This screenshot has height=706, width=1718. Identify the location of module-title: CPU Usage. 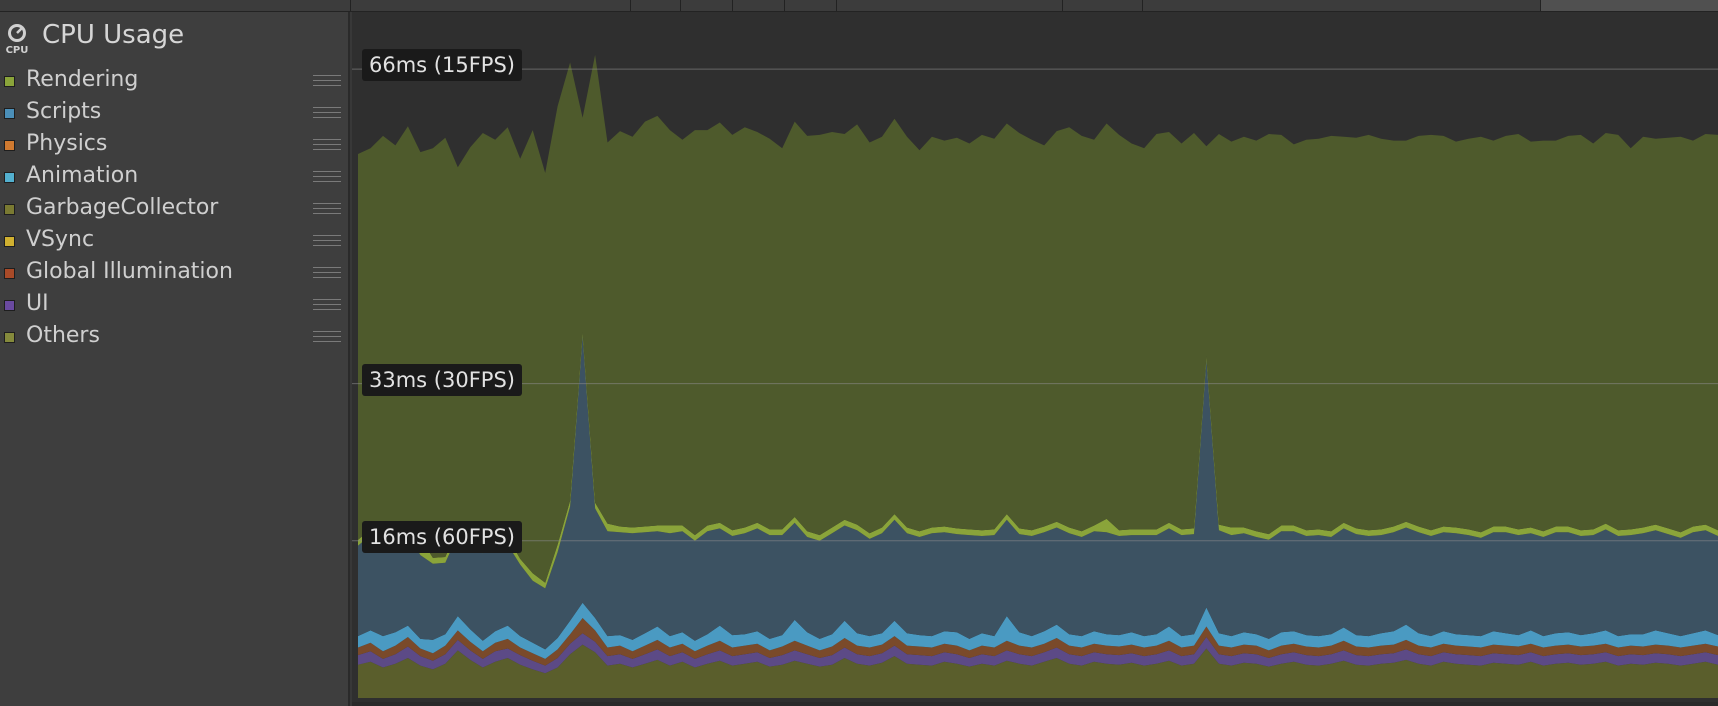
(113, 35).